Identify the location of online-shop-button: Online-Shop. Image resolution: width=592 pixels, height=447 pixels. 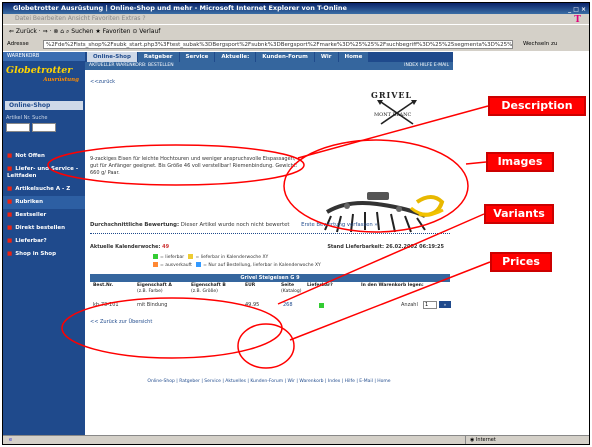
(44, 105).